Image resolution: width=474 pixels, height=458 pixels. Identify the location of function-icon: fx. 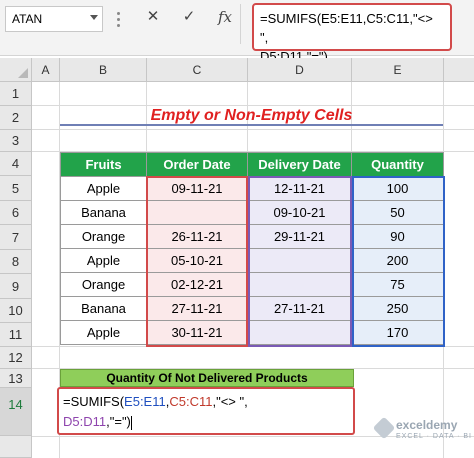
(225, 17).